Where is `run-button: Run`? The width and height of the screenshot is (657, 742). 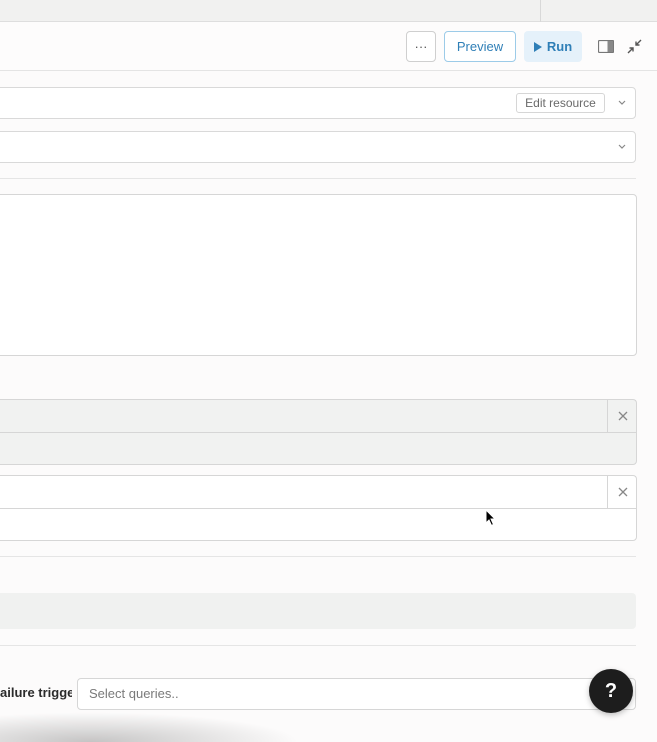
run-button: Run is located at coordinates (553, 46).